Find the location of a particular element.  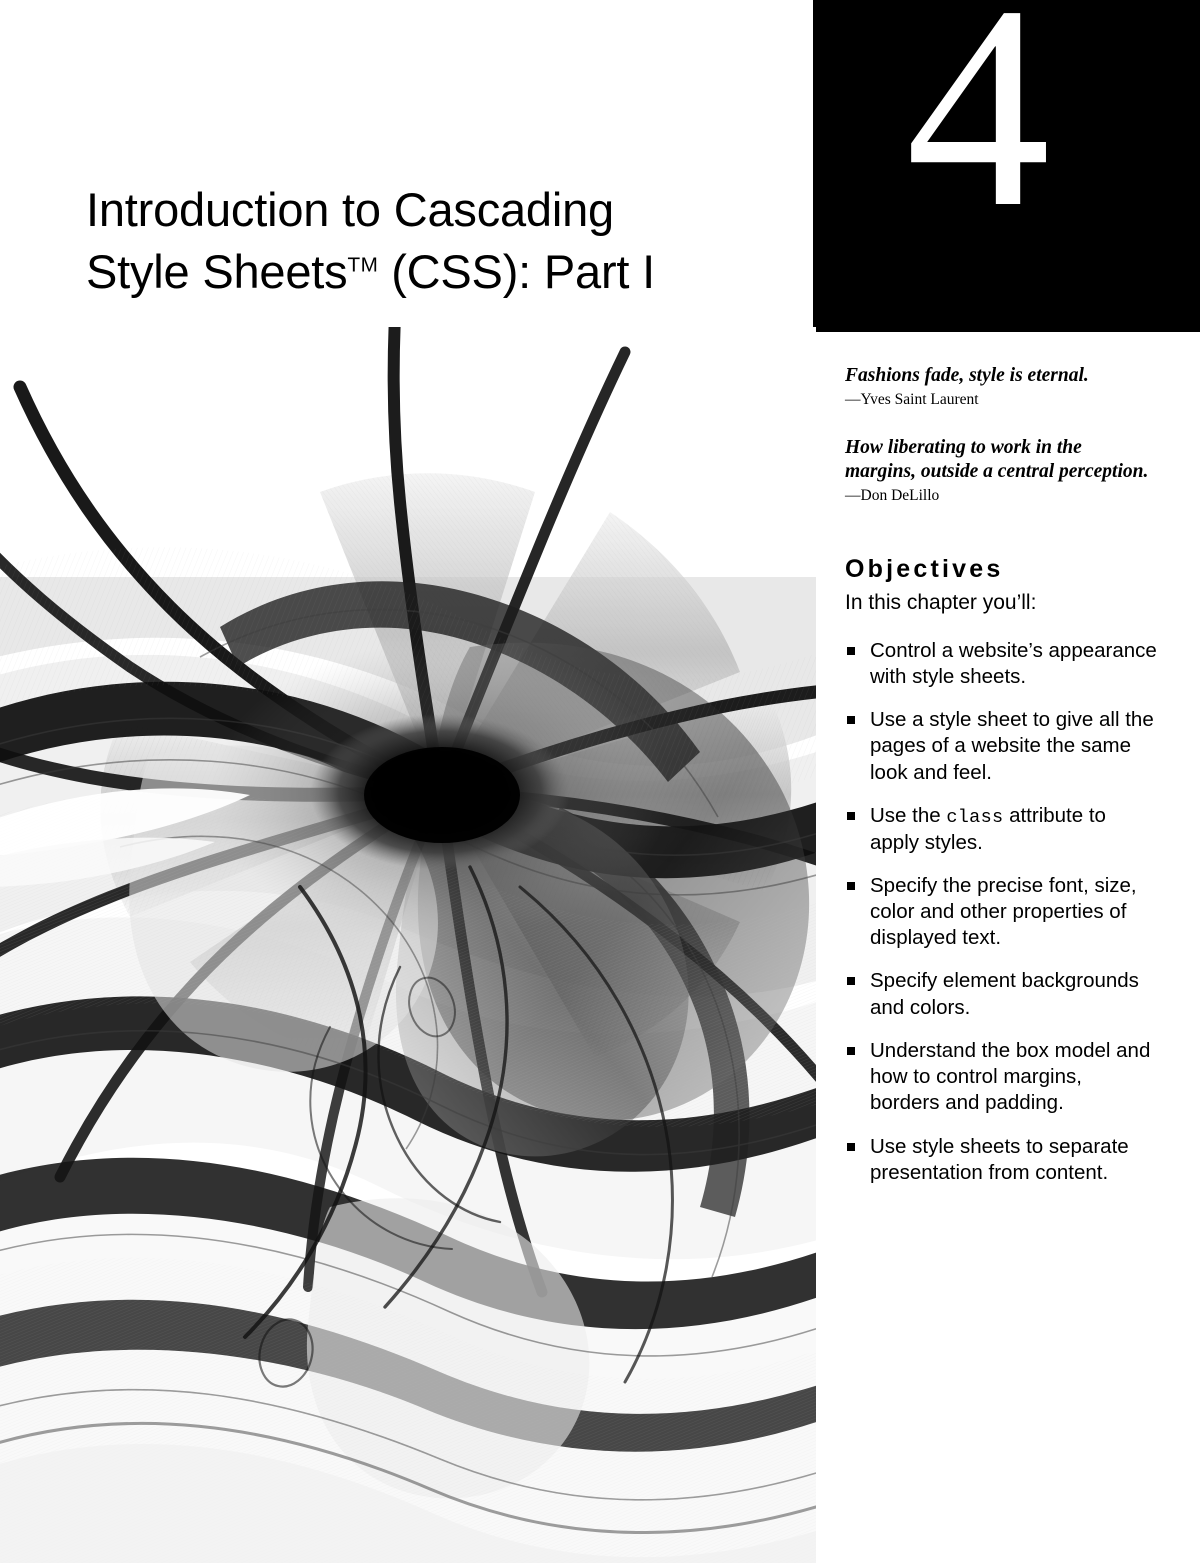

objectives-list-item: Use the class attribute to apply styles. is located at coordinates (1001, 829).